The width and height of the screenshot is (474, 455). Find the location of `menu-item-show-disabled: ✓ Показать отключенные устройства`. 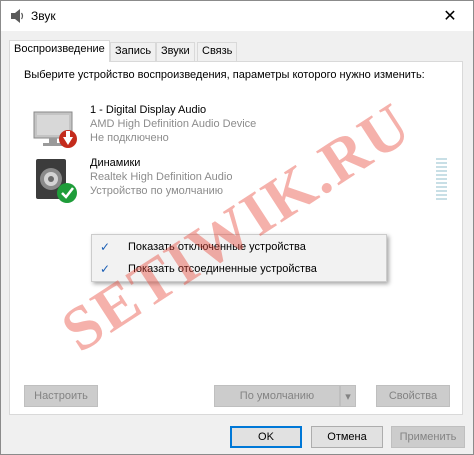

menu-item-show-disabled: ✓ Показать отключенные устройства is located at coordinates (239, 248).